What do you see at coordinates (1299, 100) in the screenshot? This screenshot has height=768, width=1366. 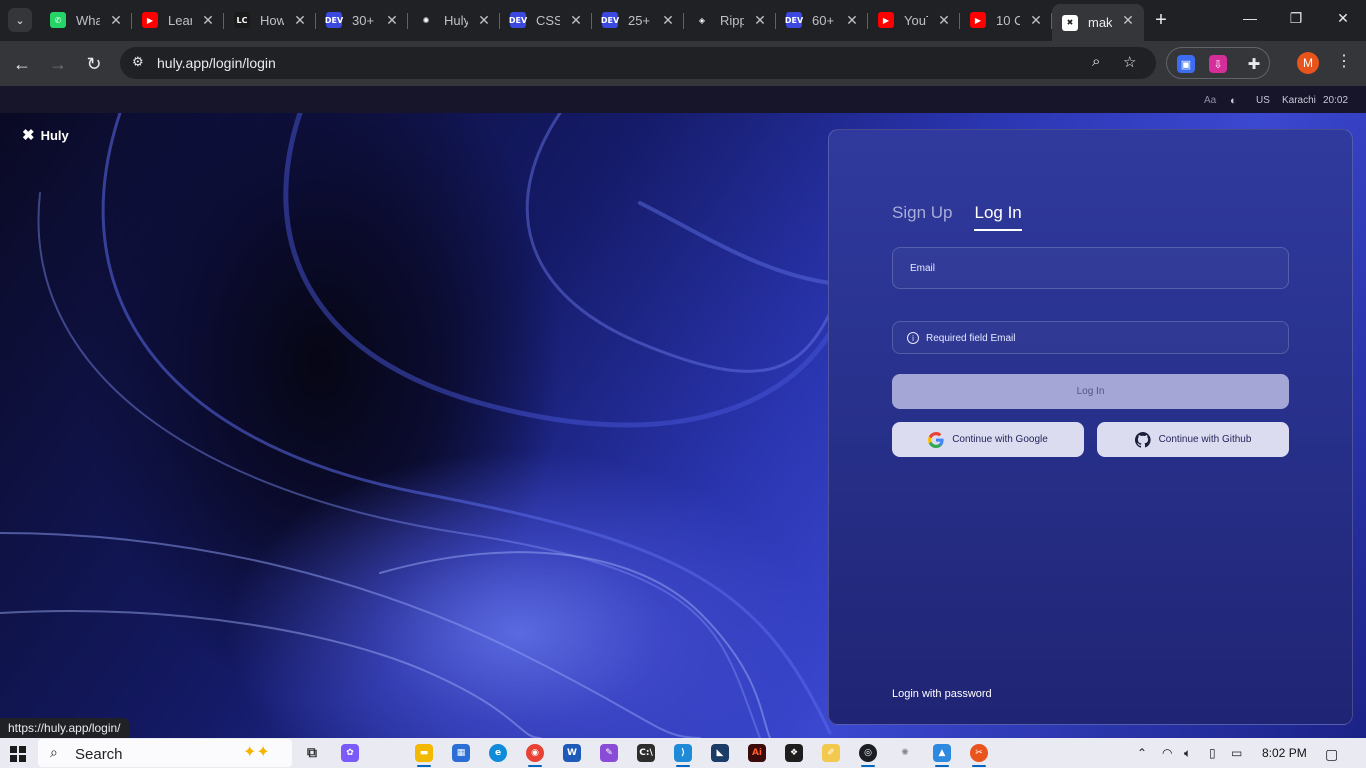 I see `timezone-city: Karachi` at bounding box center [1299, 100].